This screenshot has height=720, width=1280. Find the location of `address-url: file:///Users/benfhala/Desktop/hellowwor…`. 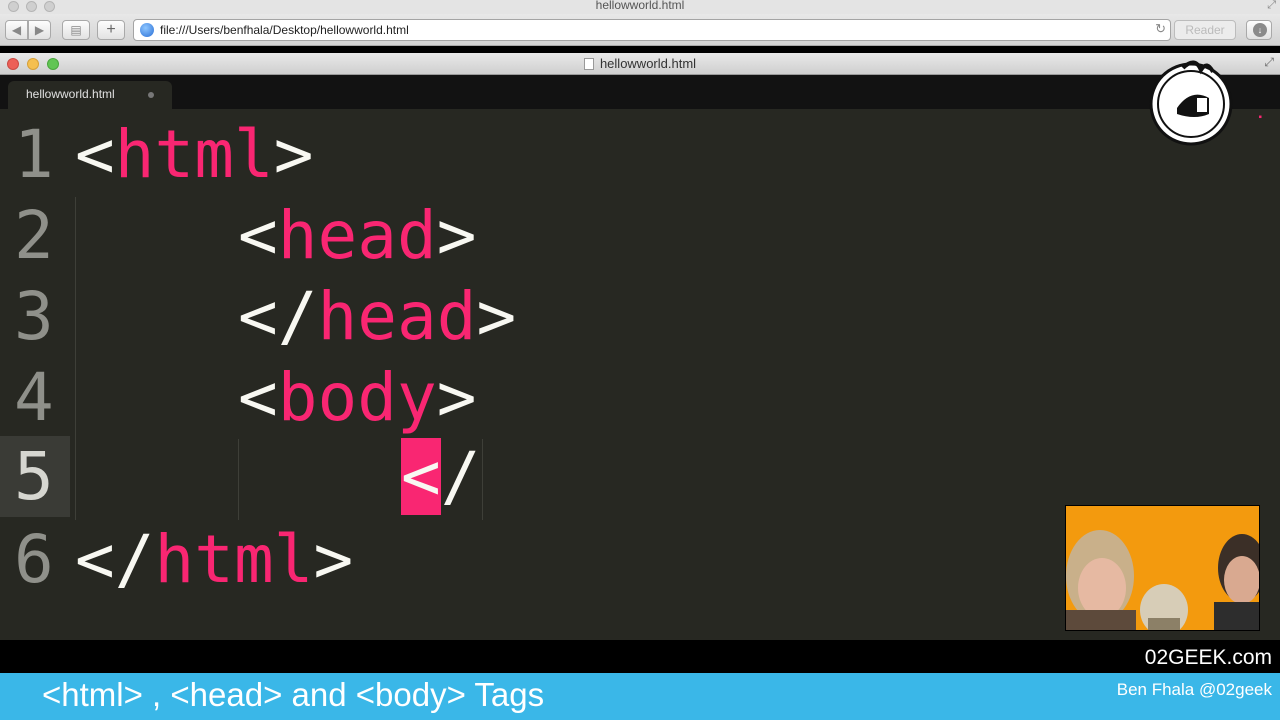

address-url: file:///Users/benfhala/Desktop/hellowwor… is located at coordinates (284, 30).